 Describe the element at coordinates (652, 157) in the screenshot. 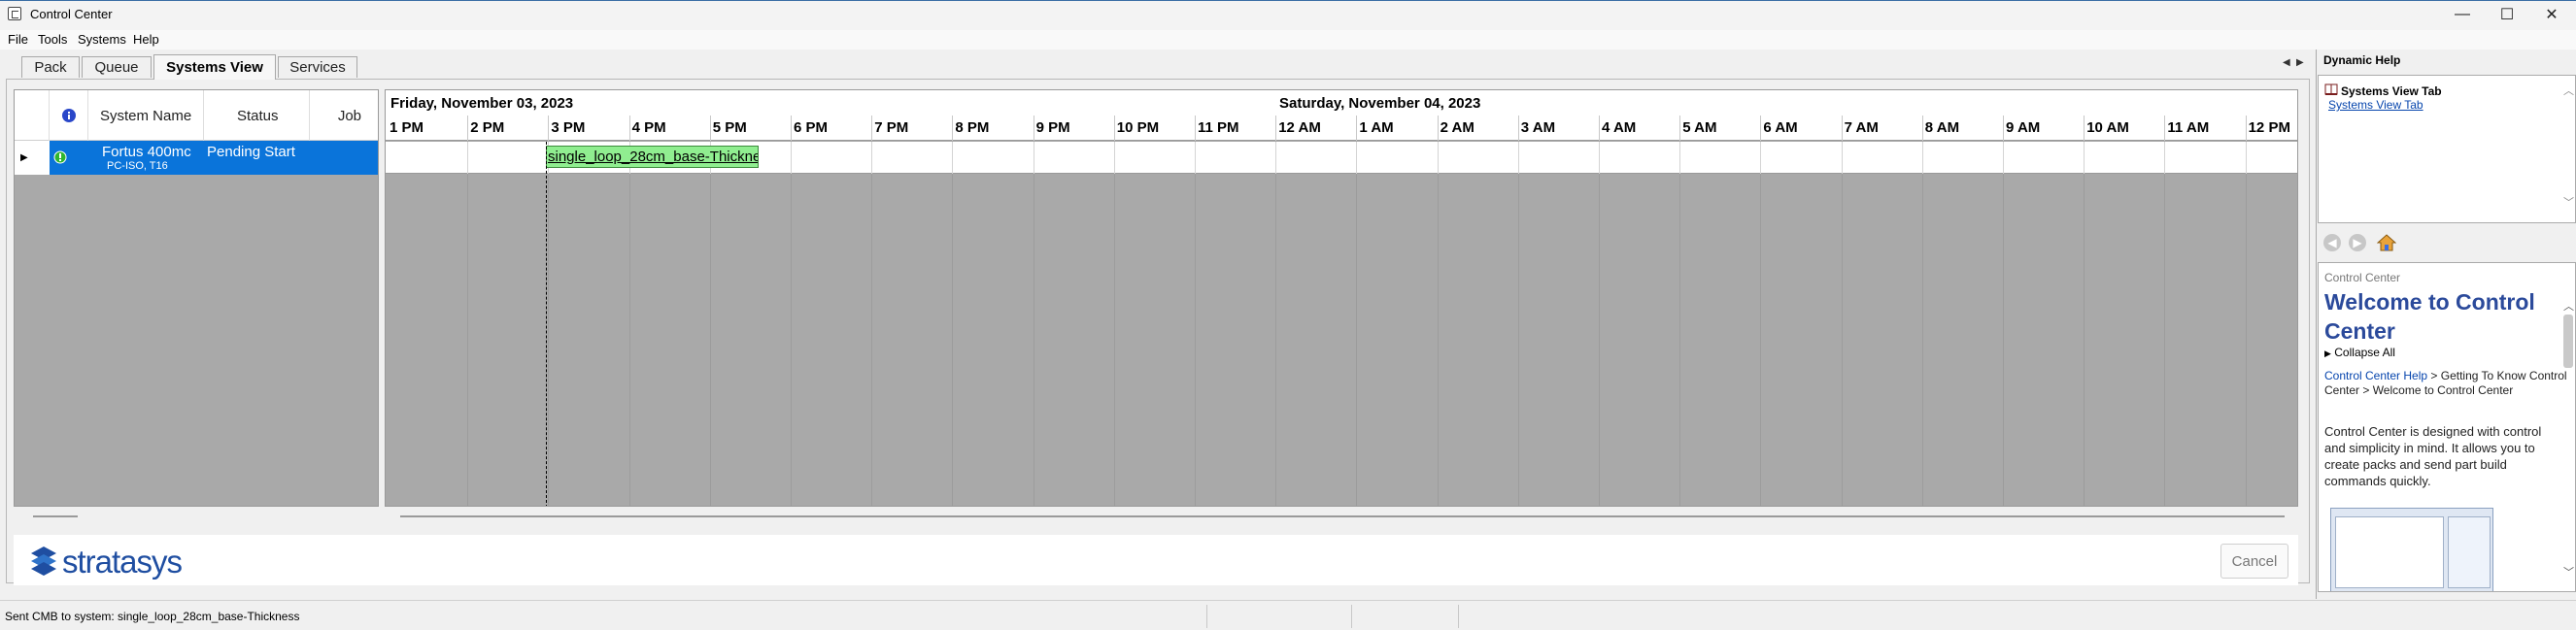

I see `job-bar: single_loop_28cm_base-Thickne` at that location.